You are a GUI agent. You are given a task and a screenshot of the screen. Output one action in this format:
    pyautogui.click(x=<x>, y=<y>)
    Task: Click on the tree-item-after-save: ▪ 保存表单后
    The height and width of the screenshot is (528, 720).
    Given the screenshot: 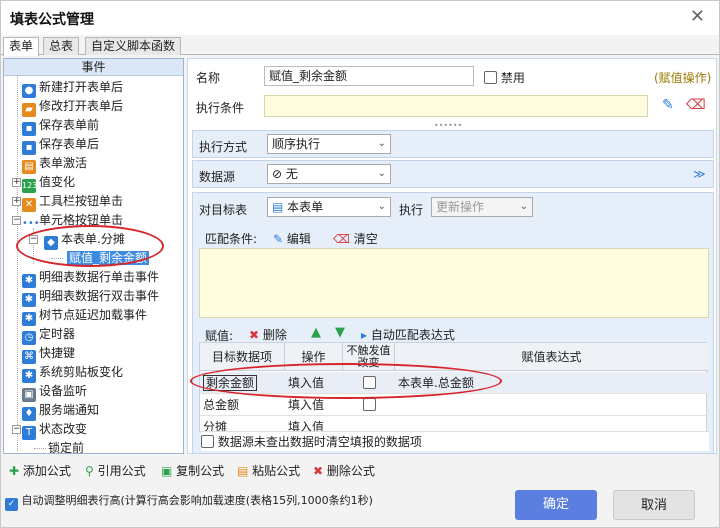 What is the action you would take?
    pyautogui.click(x=60, y=145)
    